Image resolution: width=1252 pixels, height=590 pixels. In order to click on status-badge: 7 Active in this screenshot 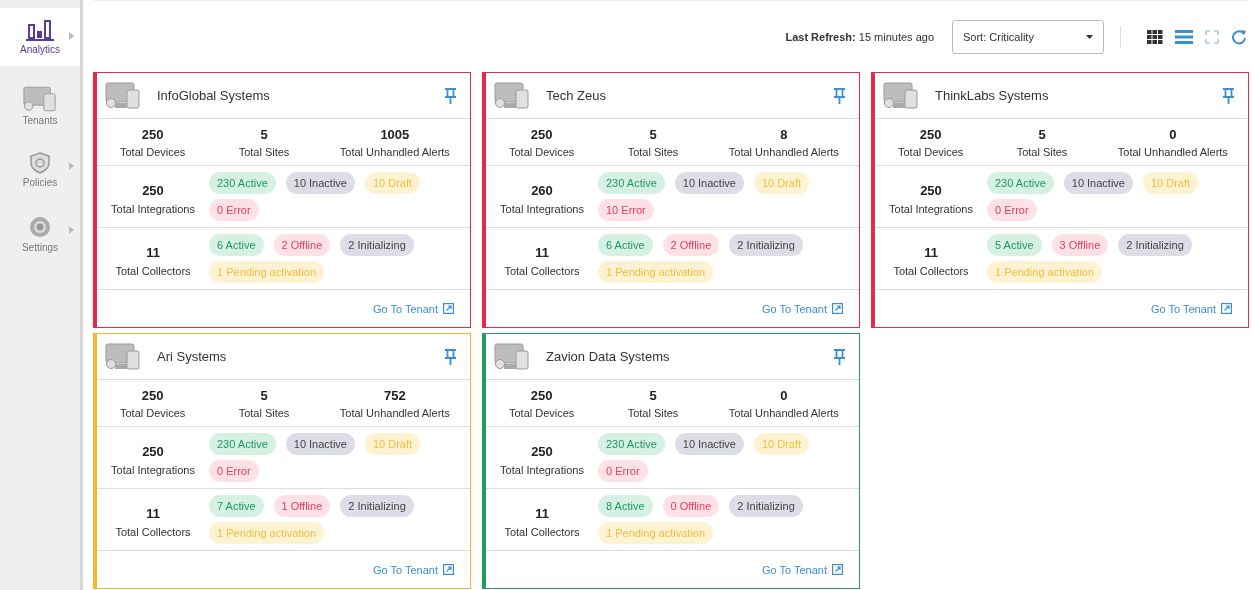, I will do `click(236, 506)`.